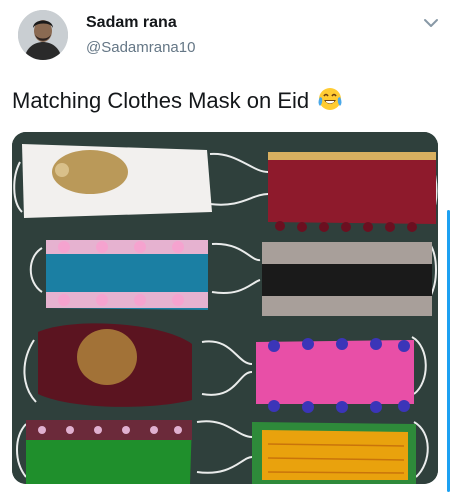 The width and height of the screenshot is (450, 500). Describe the element at coordinates (330, 99) in the screenshot. I see `face-with-tears-of-joy-icon` at that location.